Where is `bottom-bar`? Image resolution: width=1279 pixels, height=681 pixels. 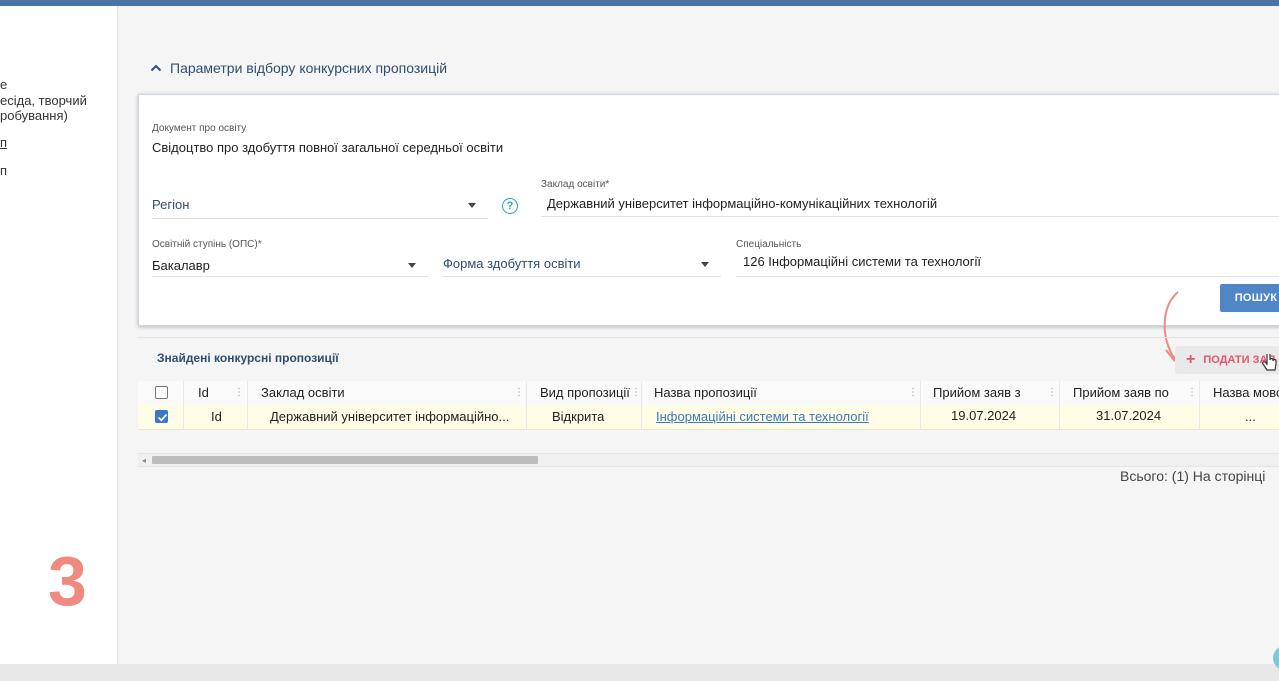 bottom-bar is located at coordinates (639, 672).